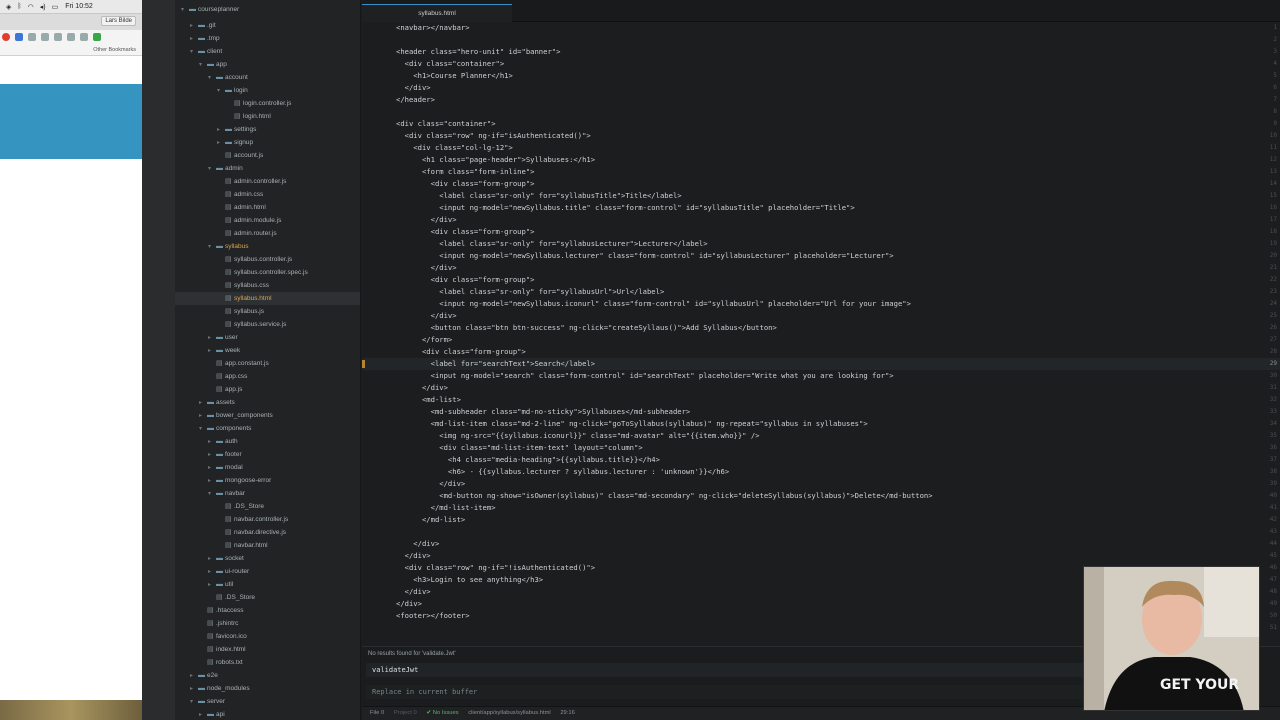 This screenshot has width=1280, height=720. Describe the element at coordinates (118, 21) in the screenshot. I see `browser-profile-button: Lars Bilde` at that location.